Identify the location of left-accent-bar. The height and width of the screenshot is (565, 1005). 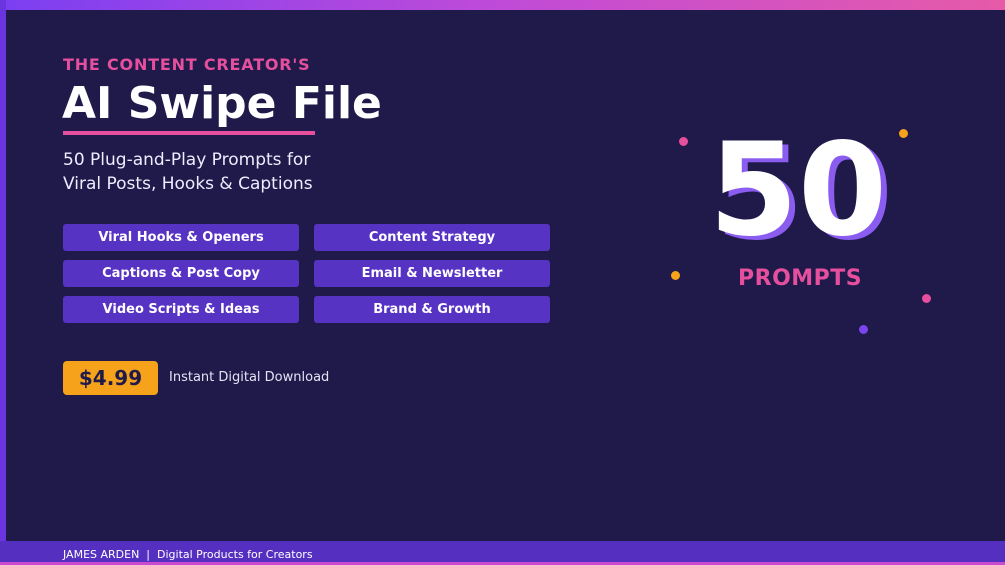
(3, 282).